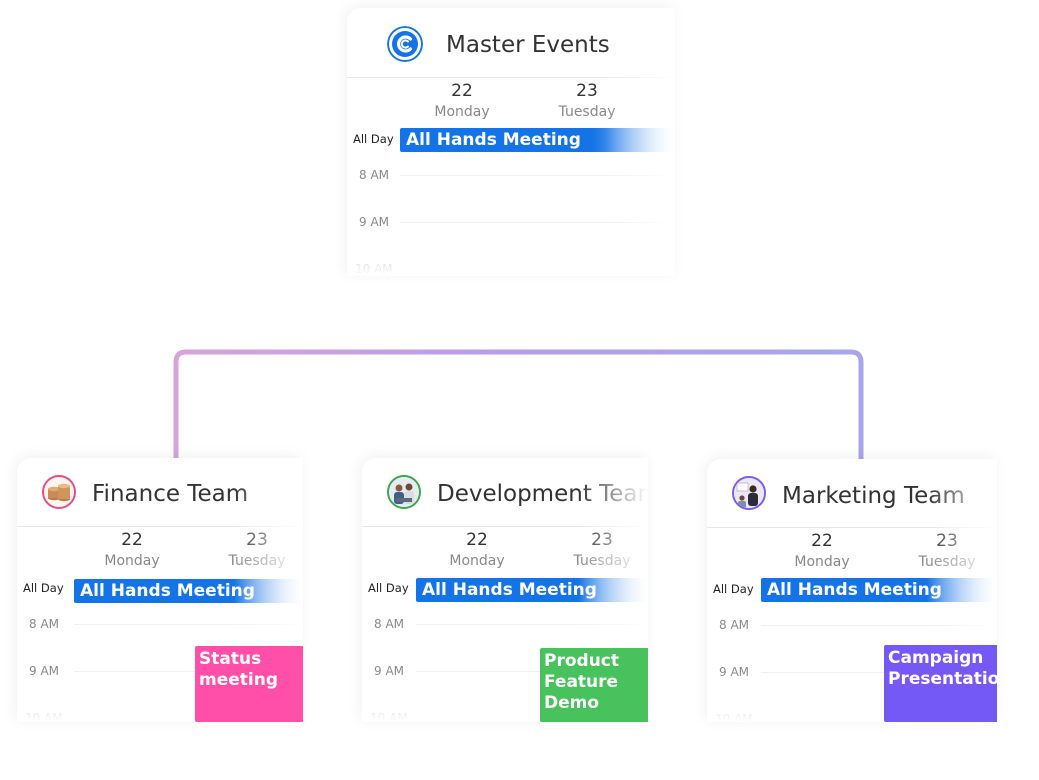 This screenshot has width=1039, height=780. What do you see at coordinates (59, 492) in the screenshot?
I see `coins-avatar-icon` at bounding box center [59, 492].